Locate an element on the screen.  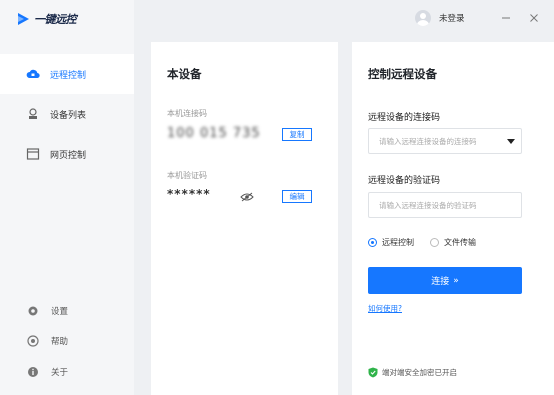
how-to-use-link: 如何使用? is located at coordinates (385, 308).